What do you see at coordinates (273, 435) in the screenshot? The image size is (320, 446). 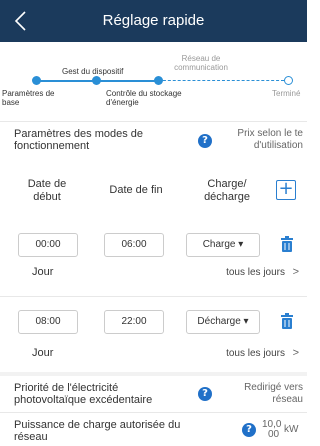 I see `grid-value-bottom: 00` at bounding box center [273, 435].